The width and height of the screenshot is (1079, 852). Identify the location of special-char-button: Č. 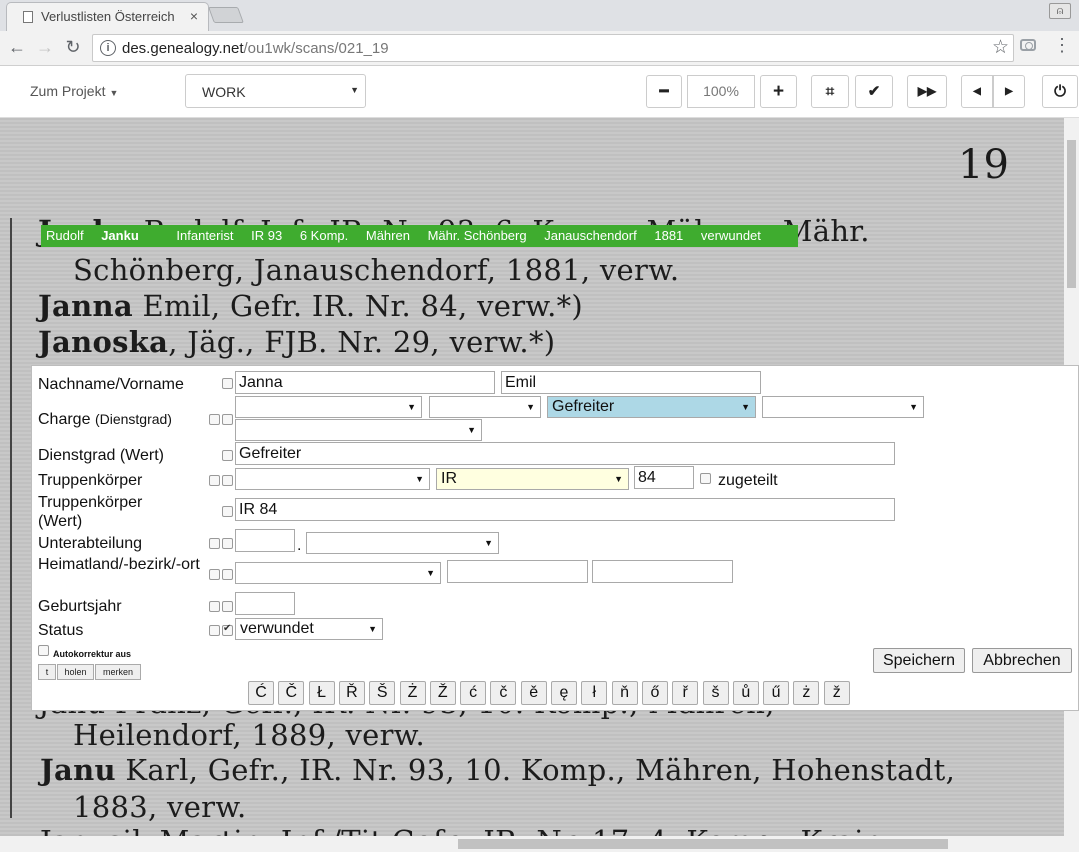
(291, 693).